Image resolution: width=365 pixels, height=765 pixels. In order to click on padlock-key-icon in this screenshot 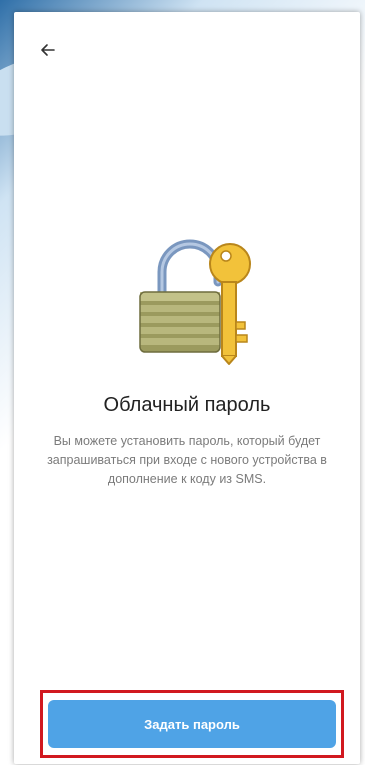, I will do `click(195, 302)`.